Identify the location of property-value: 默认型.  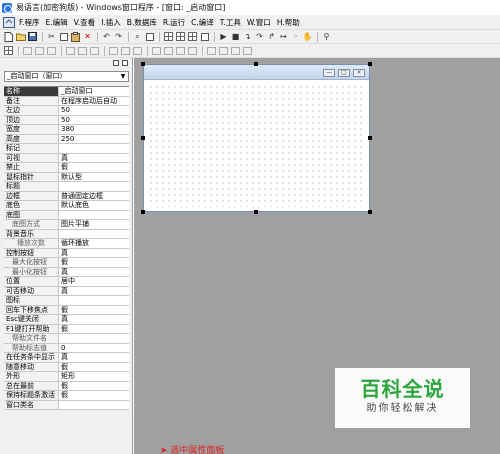
(94, 177).